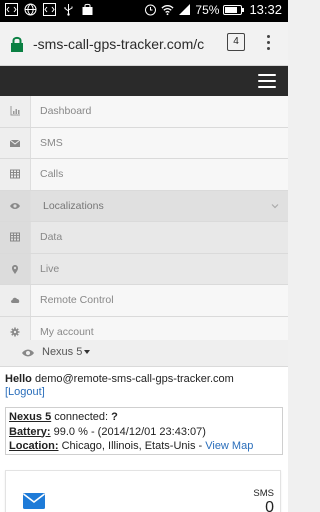 The image size is (320, 512). Describe the element at coordinates (114, 417) in the screenshot. I see `connected-value: ?` at that location.